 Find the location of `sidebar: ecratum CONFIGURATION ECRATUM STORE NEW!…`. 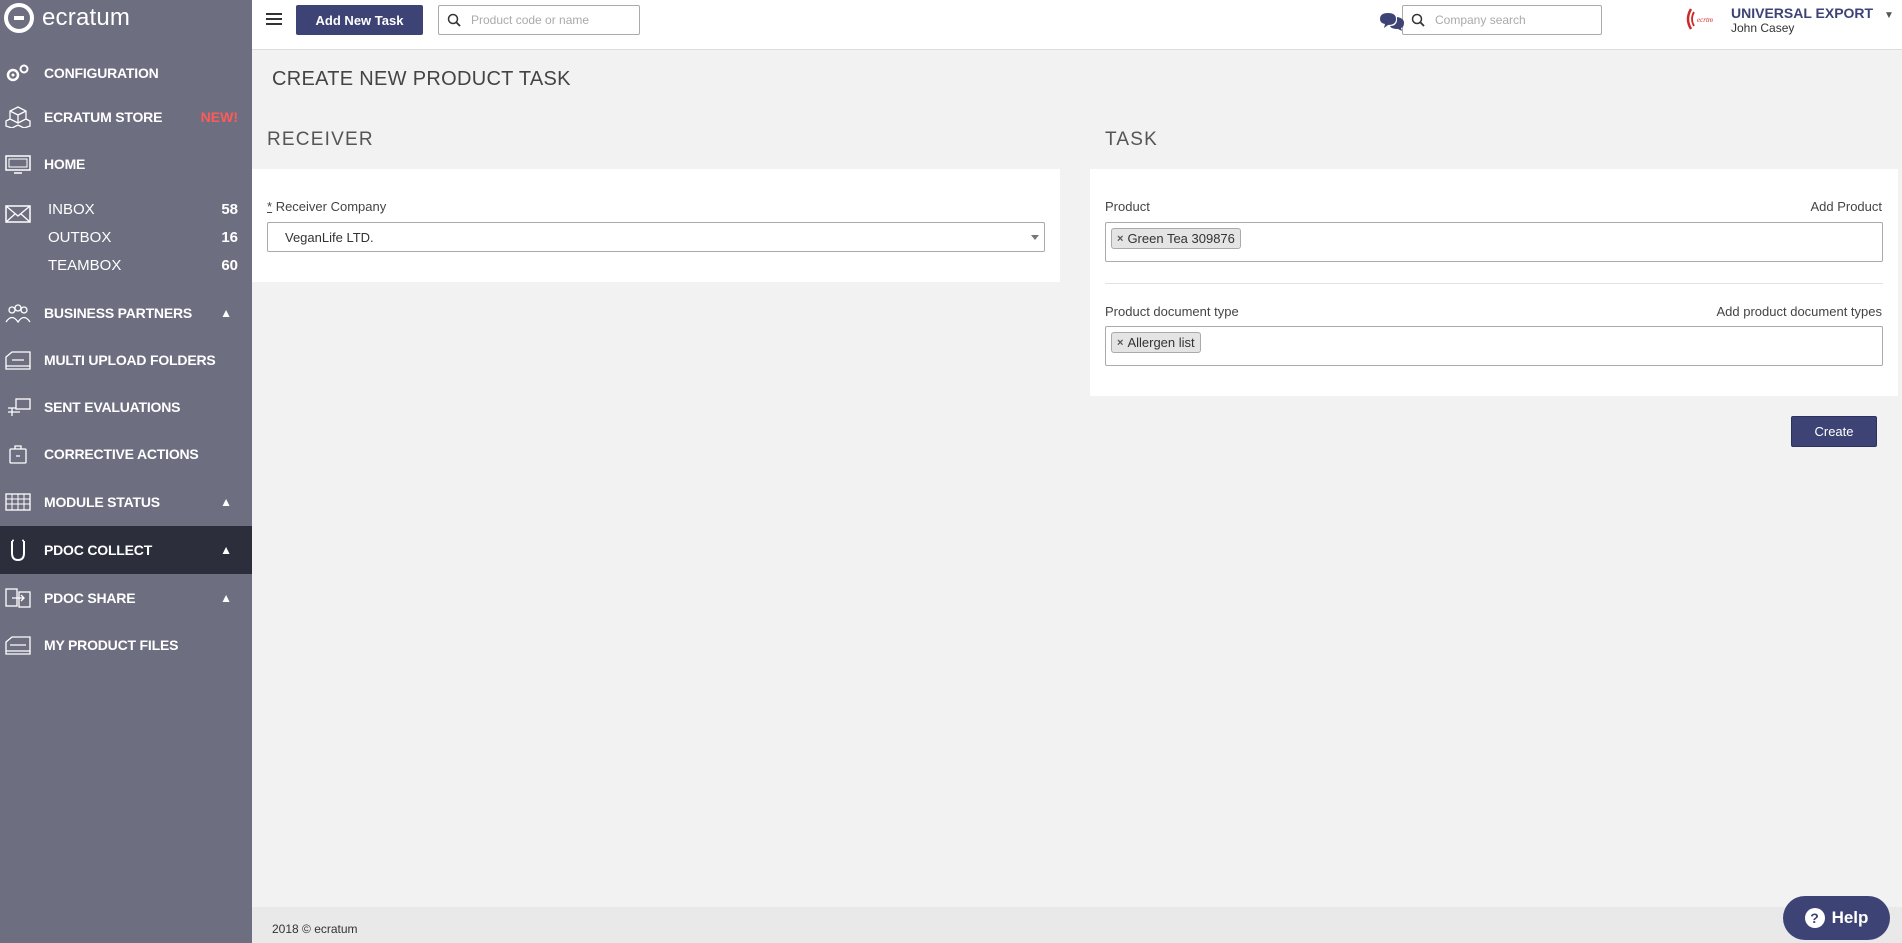

sidebar: ecratum CONFIGURATION ECRATUM STORE NEW!… is located at coordinates (126, 471).